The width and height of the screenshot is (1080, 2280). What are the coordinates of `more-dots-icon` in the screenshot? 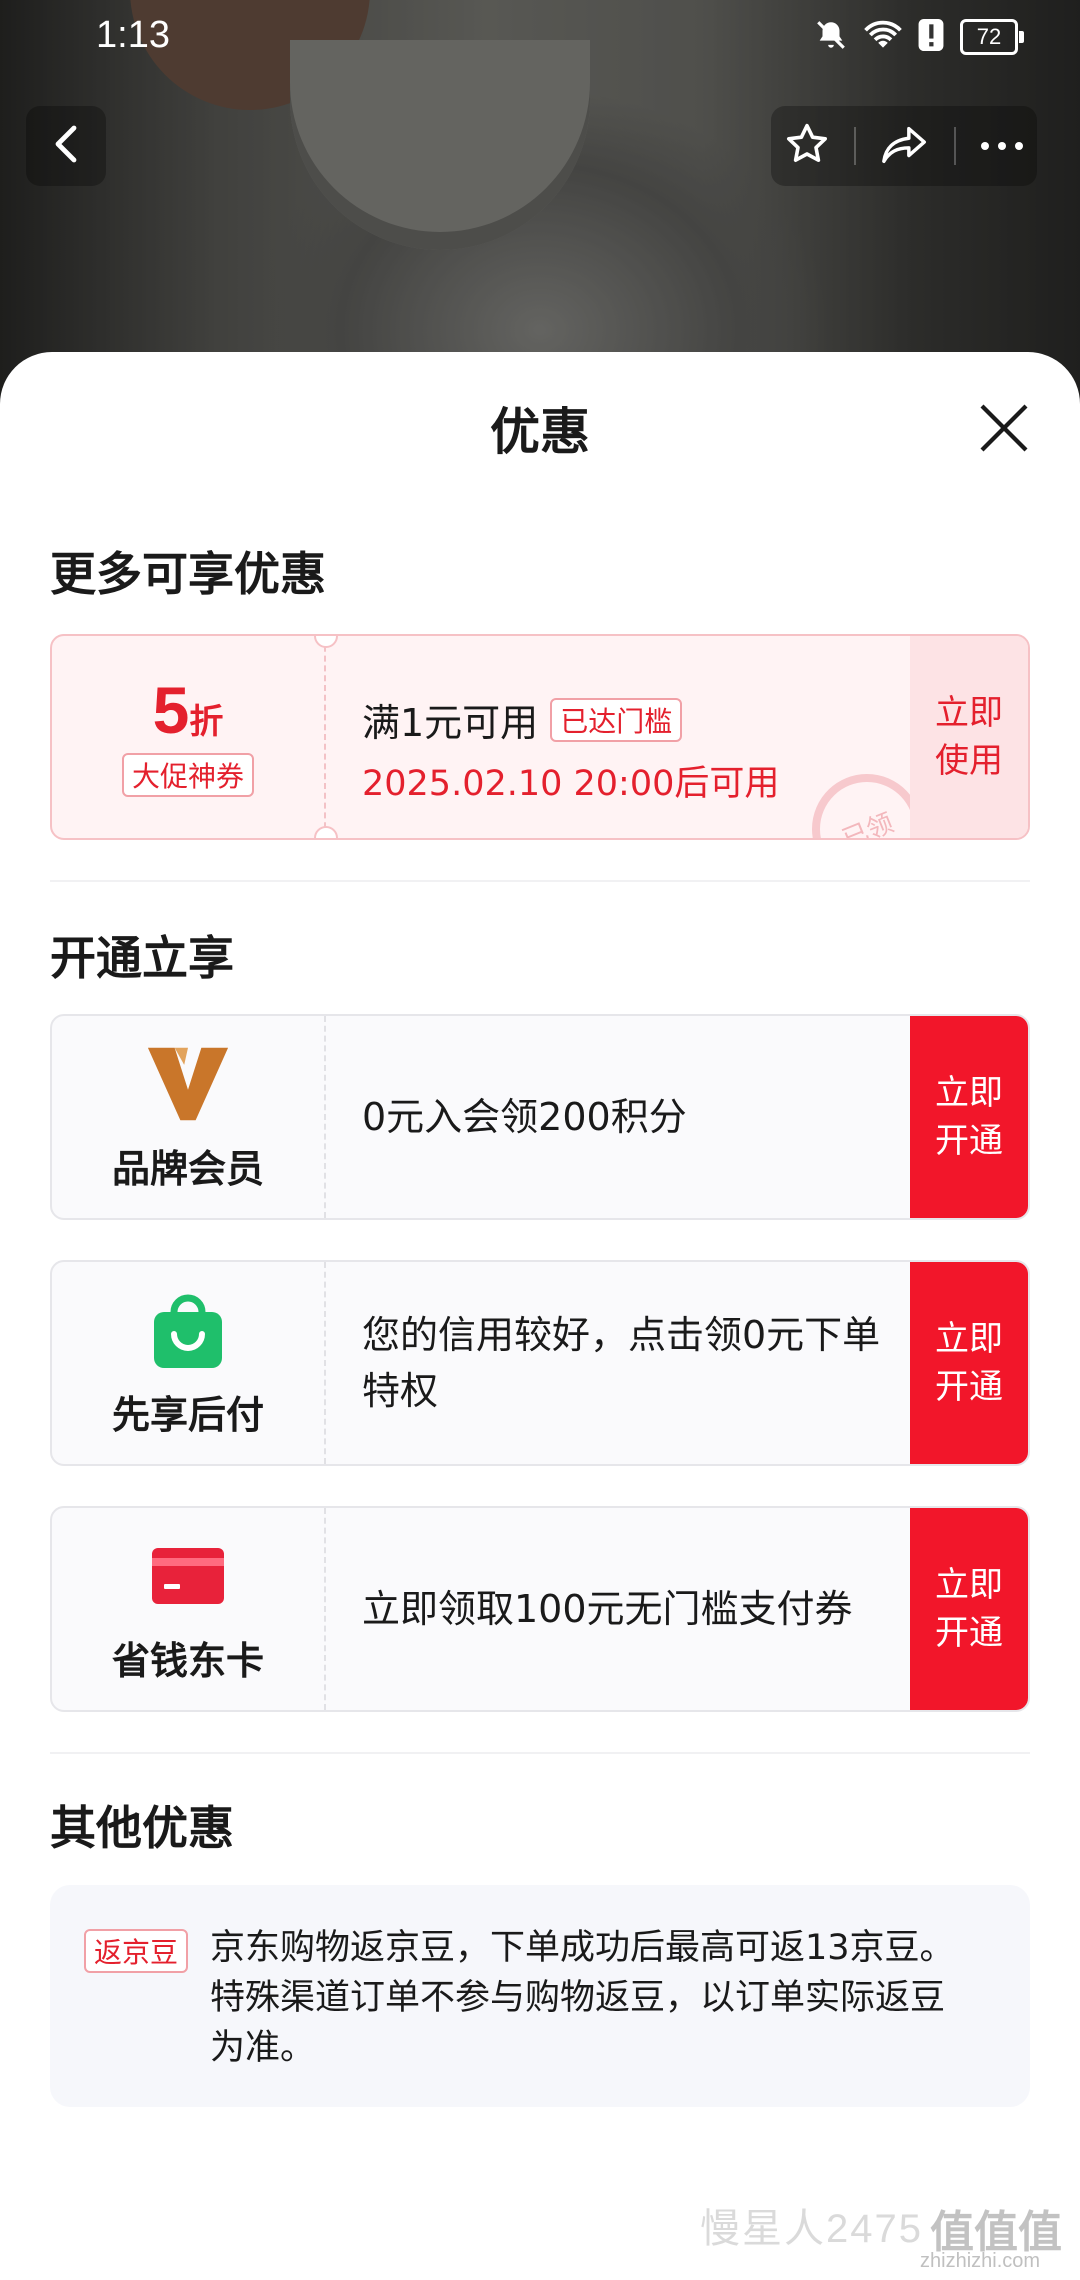 It's located at (1002, 146).